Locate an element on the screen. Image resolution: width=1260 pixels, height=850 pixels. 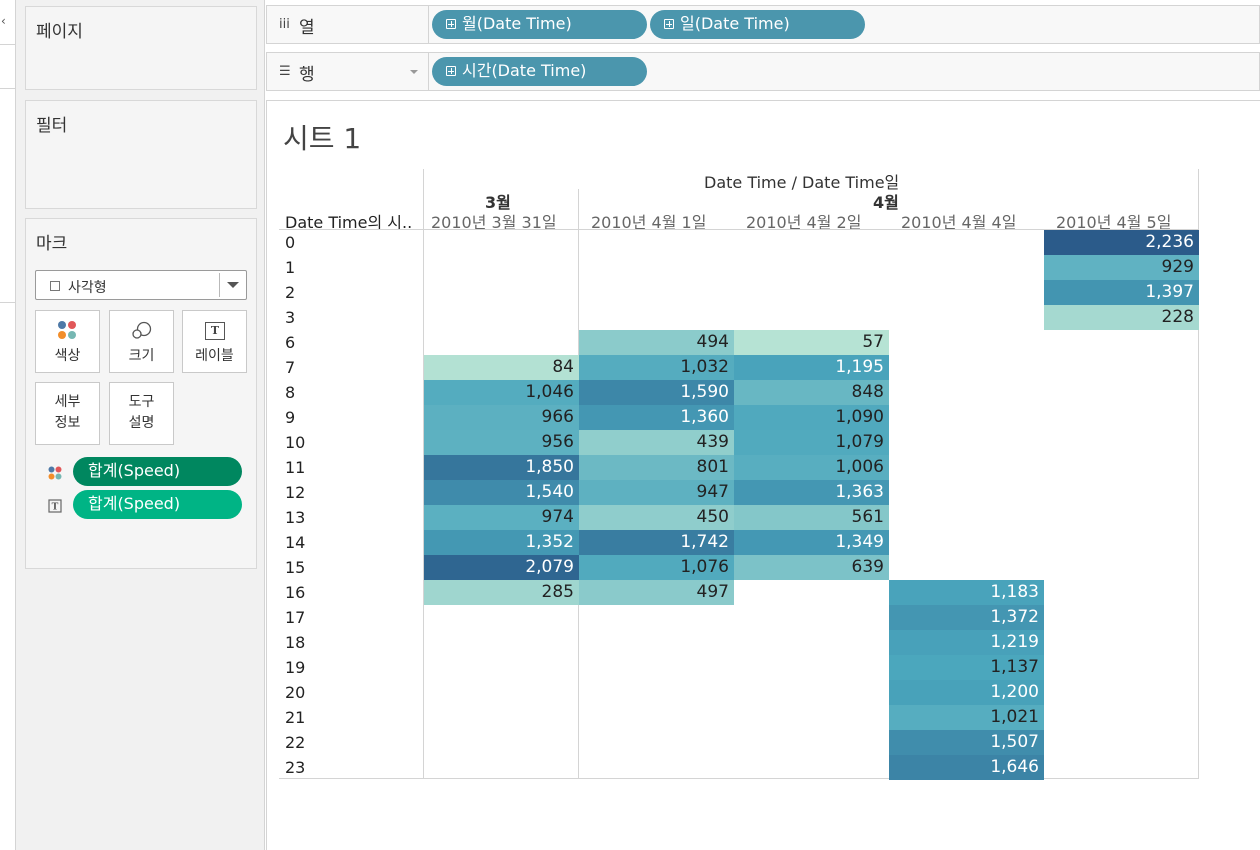
row-label: 14 is located at coordinates (295, 542).